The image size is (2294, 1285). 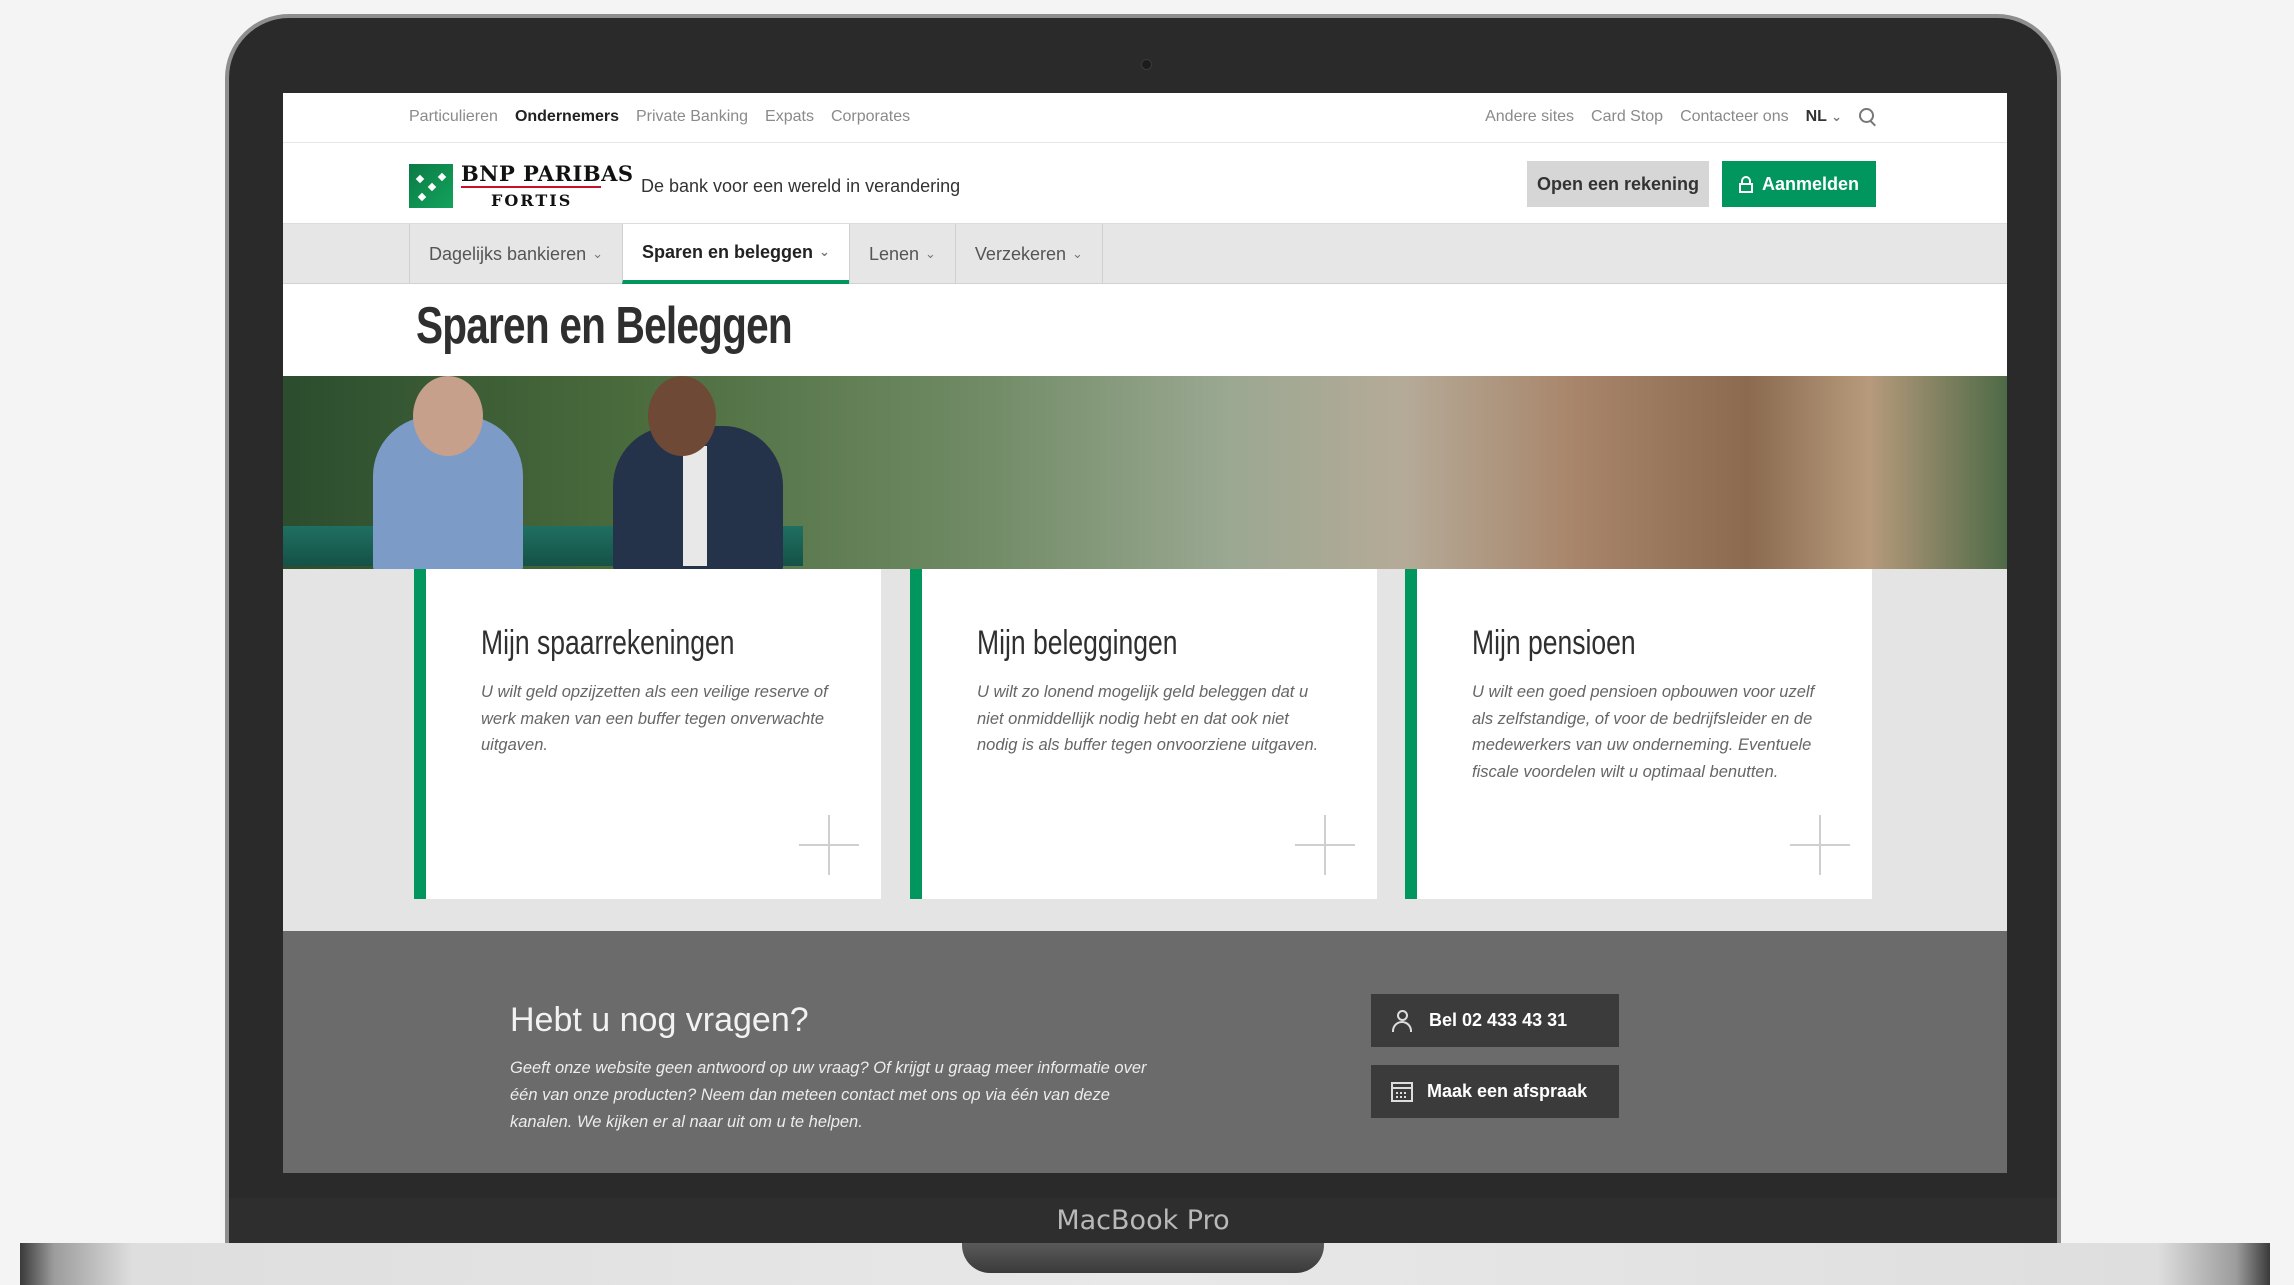 I want to click on camera-icon, so click(x=1146, y=64).